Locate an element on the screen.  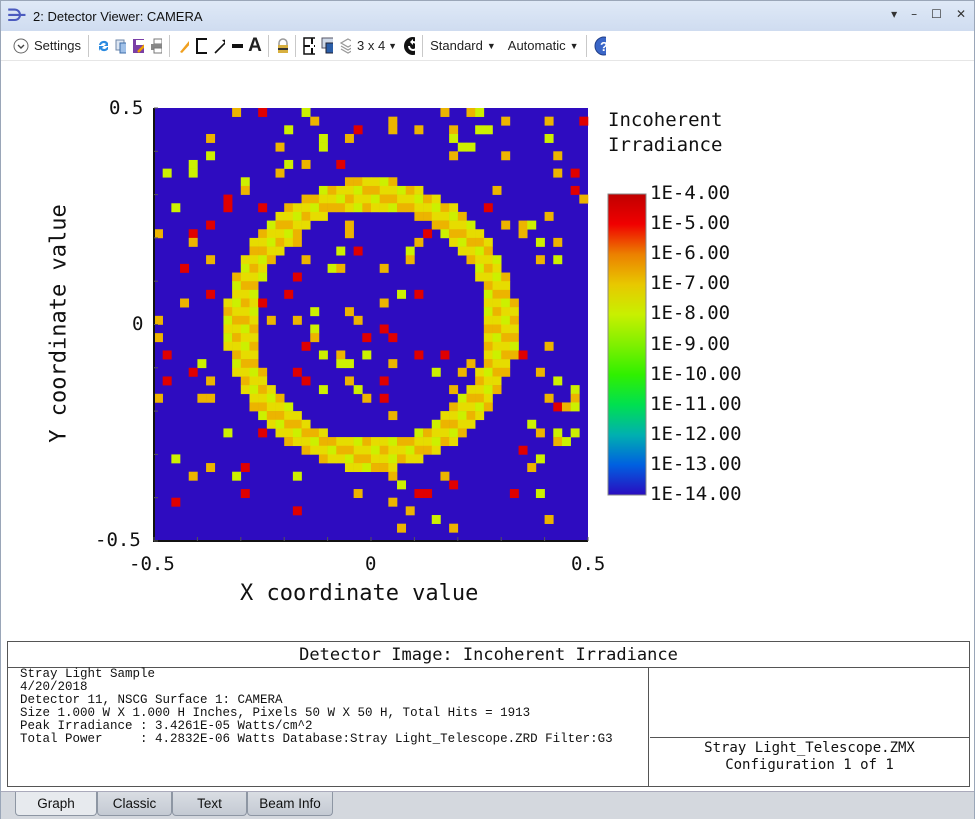
layers-icon is located at coordinates (345, 46).